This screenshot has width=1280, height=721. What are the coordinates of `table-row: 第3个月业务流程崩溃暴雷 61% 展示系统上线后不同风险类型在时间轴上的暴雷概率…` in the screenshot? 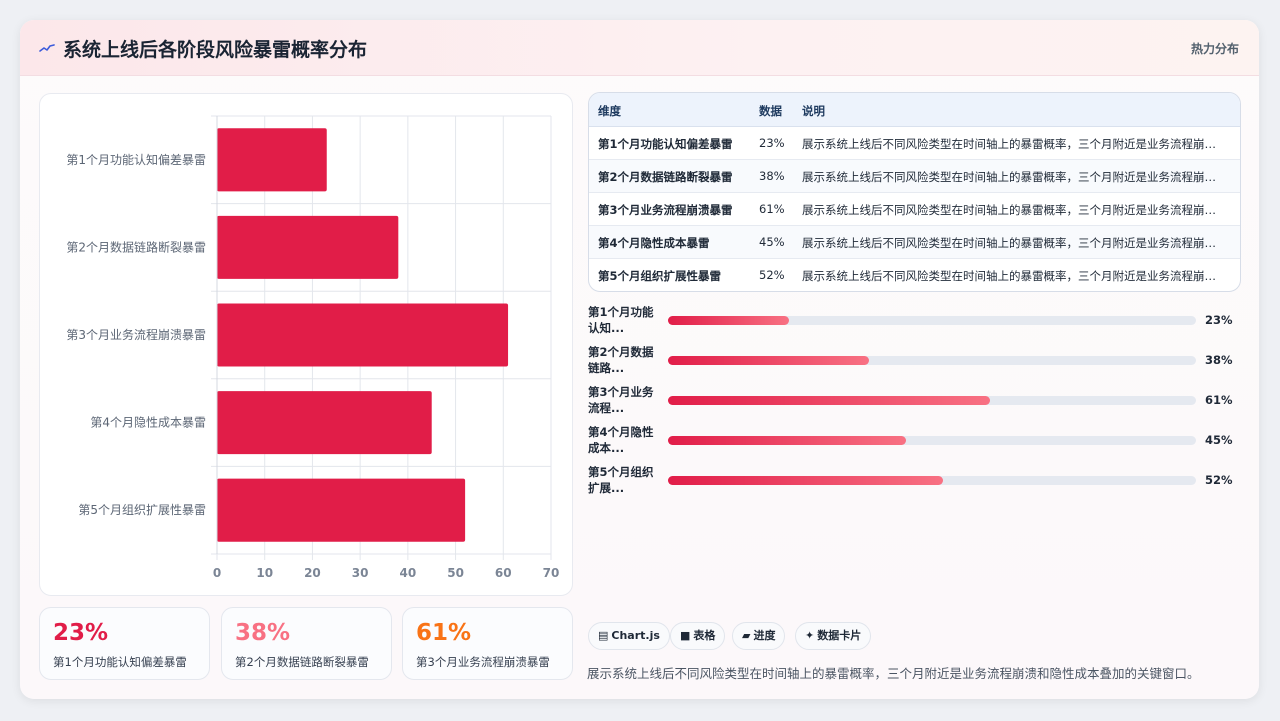 It's located at (914, 209).